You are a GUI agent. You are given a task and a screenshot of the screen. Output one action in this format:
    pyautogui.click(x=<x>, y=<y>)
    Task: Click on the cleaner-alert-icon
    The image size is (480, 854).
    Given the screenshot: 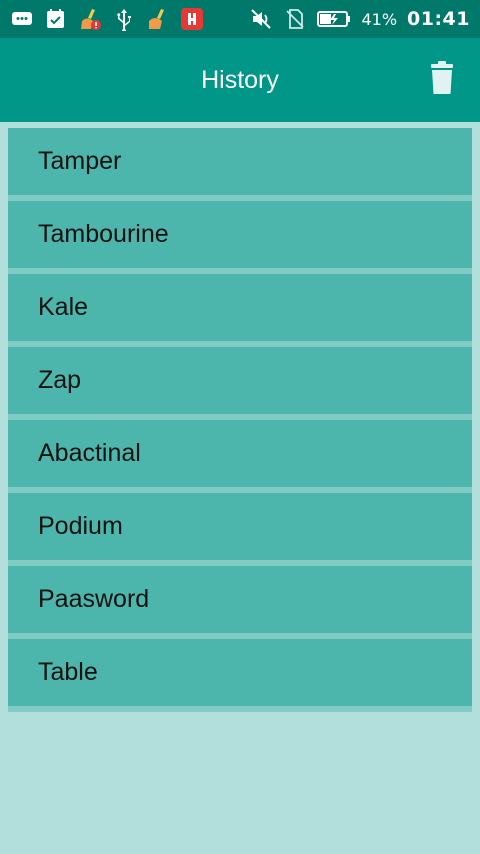 What is the action you would take?
    pyautogui.click(x=90, y=19)
    